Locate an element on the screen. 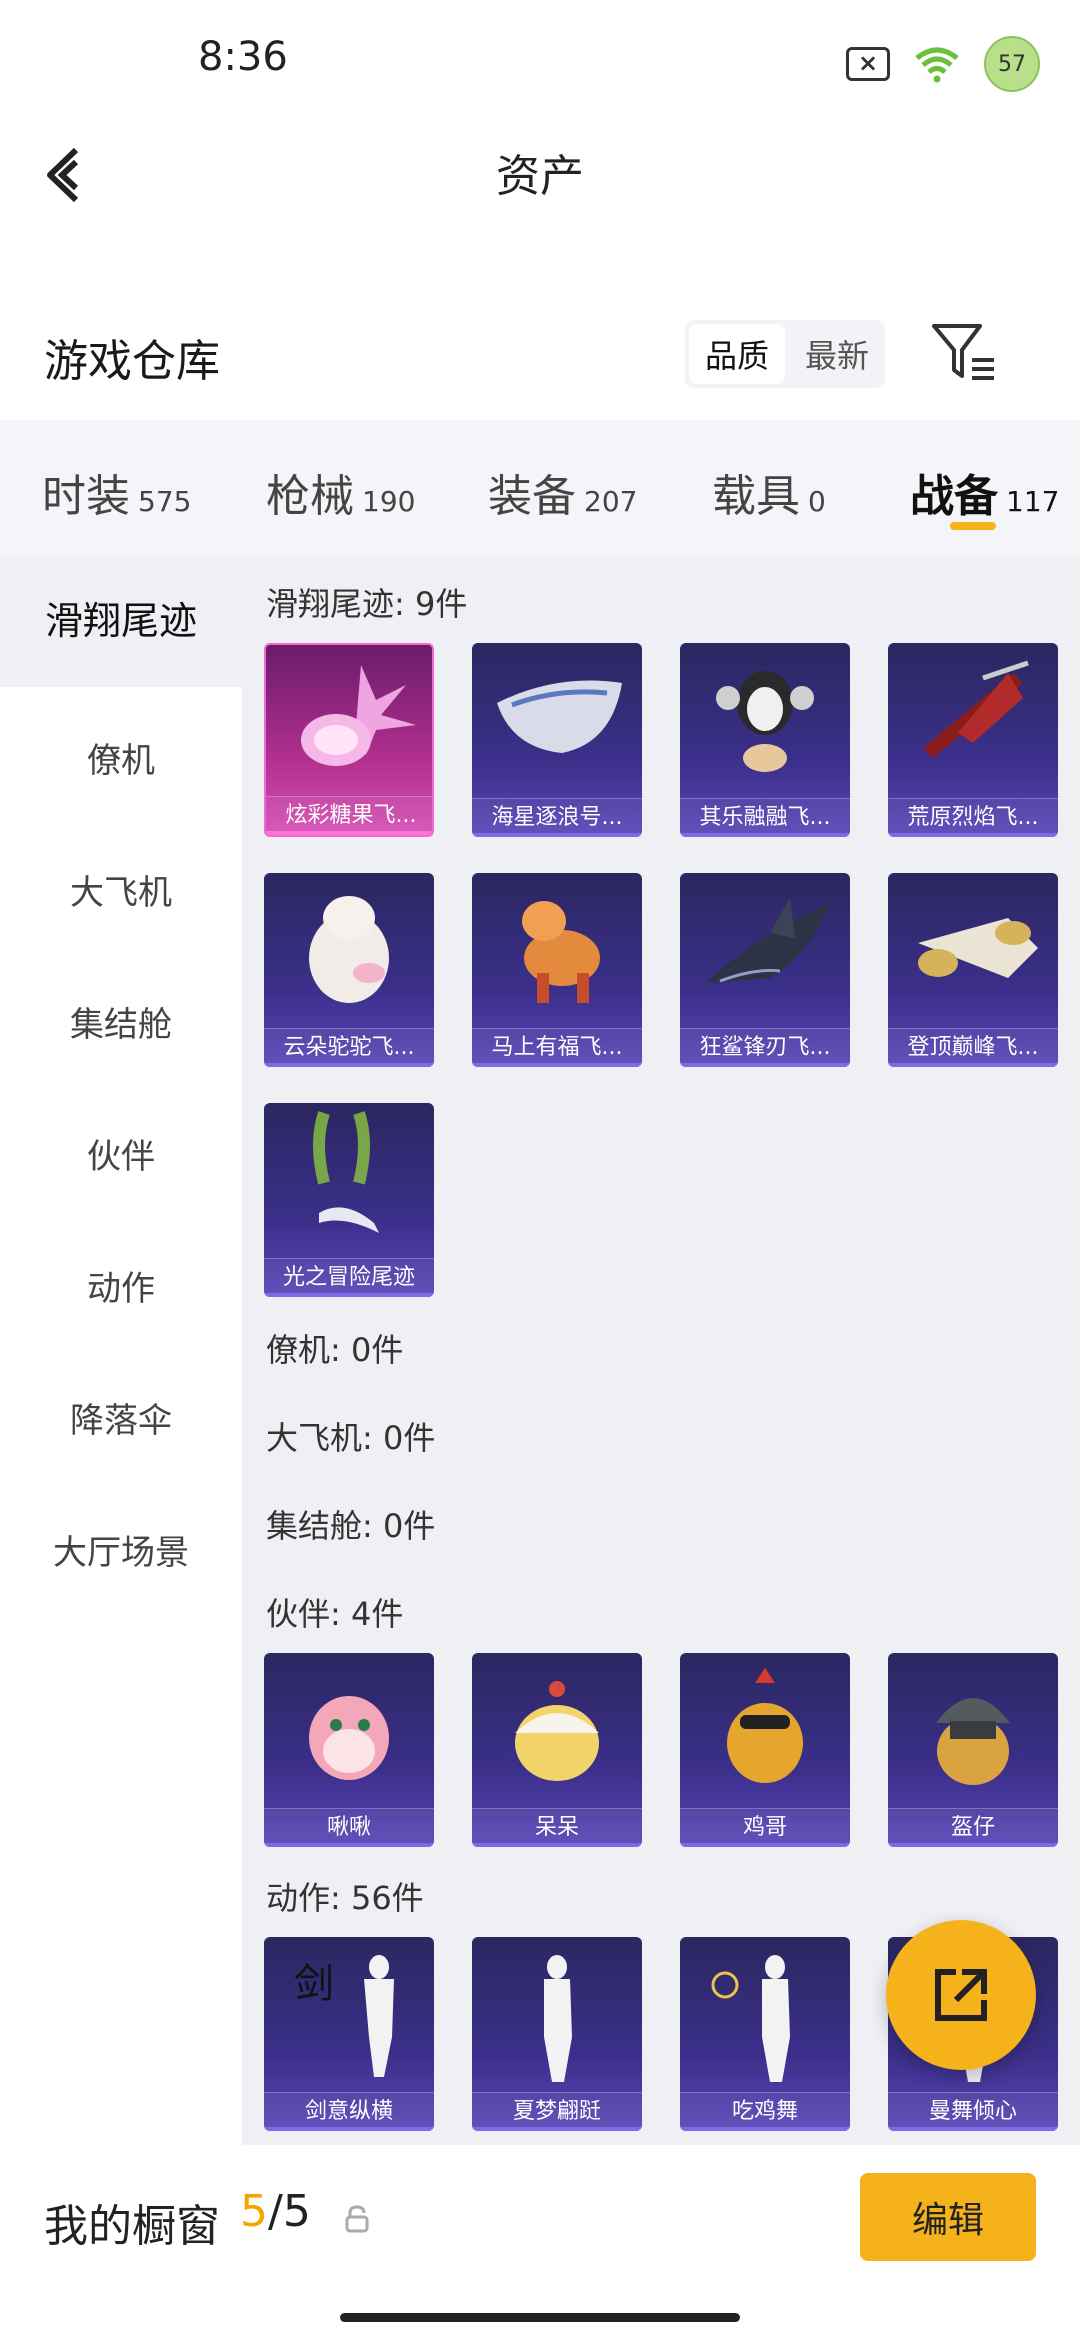 The width and height of the screenshot is (1080, 2340). tab-count: 0 is located at coordinates (817, 501).